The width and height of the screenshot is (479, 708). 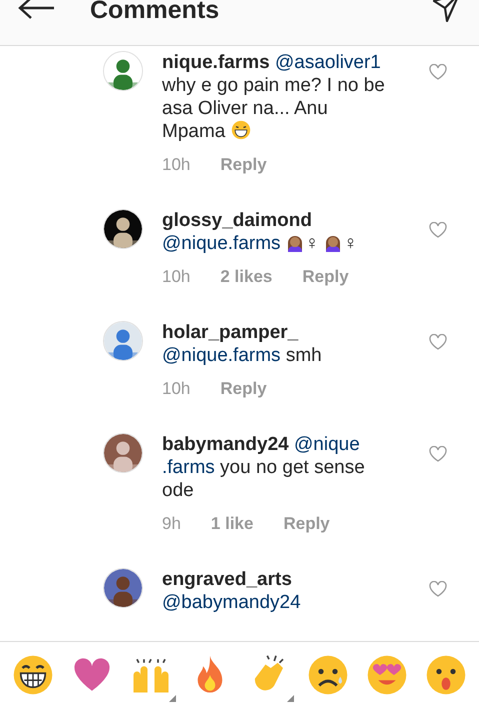 I want to click on comment-text: nique.farms @asaoliver1 why e go pain me? I no be asa Oliver na... Anu Mpama, so click(x=274, y=97).